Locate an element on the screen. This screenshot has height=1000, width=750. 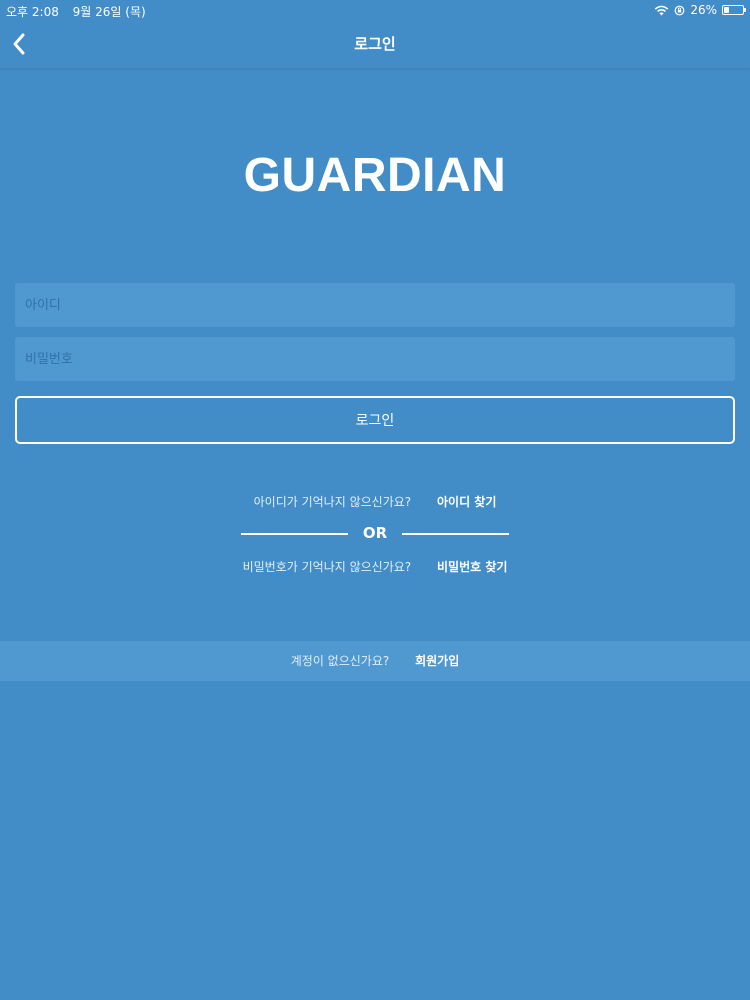
page-title: 로그인 is located at coordinates (375, 44).